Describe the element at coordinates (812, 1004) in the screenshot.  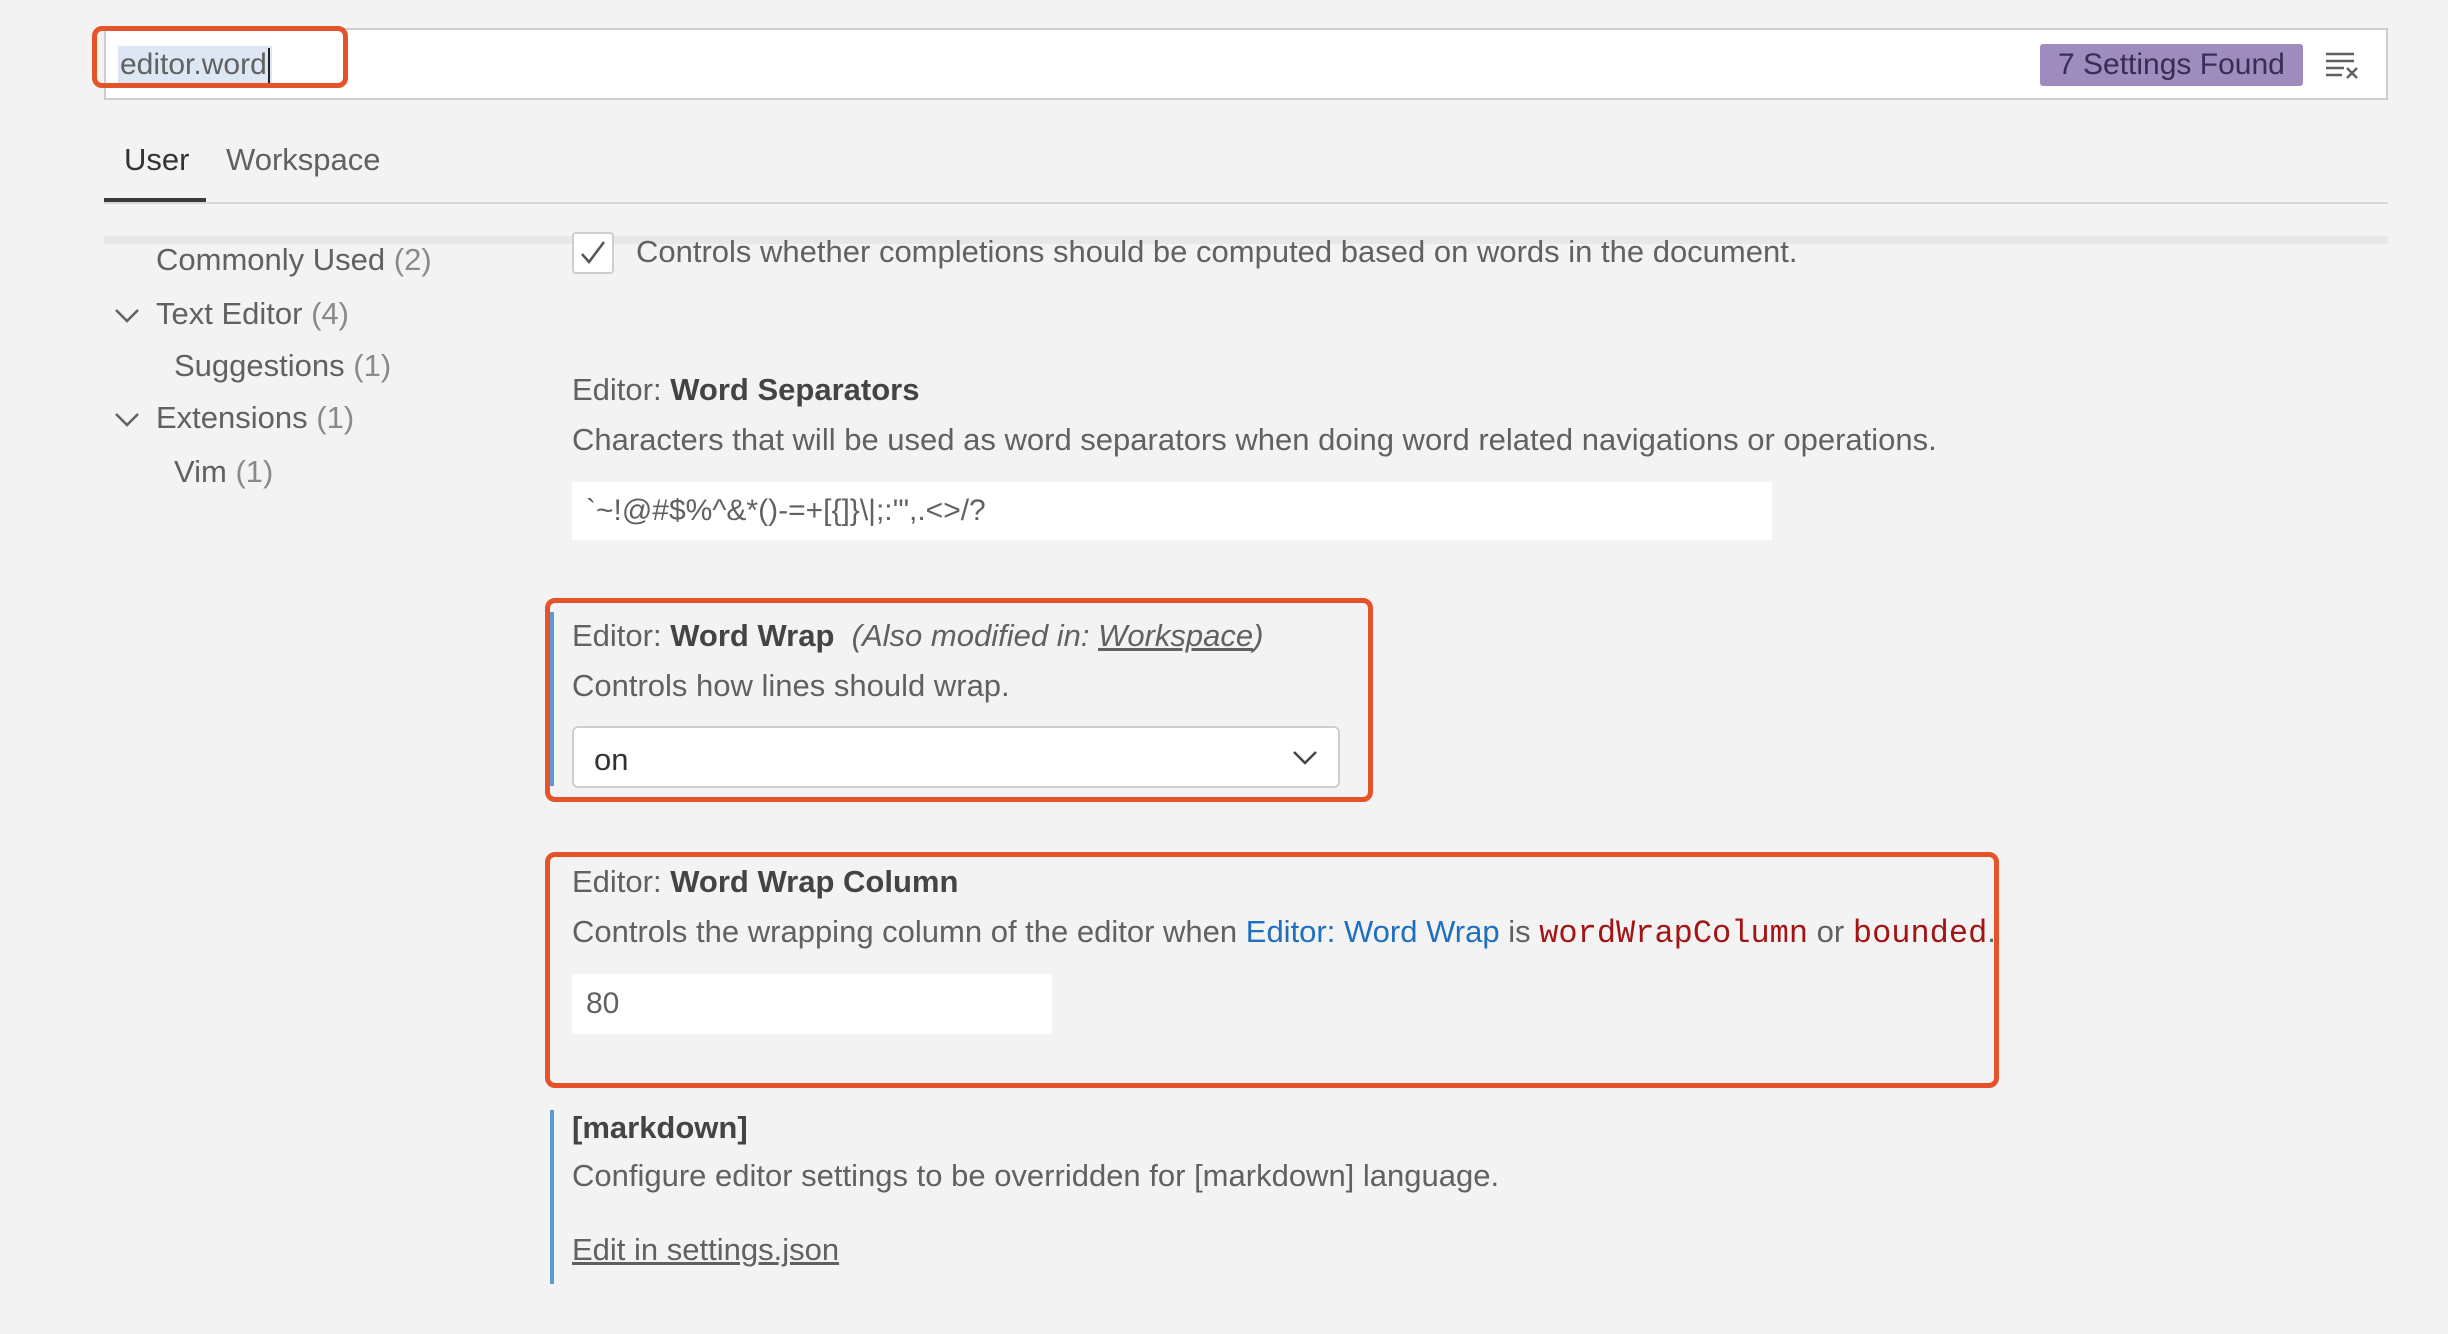
I see `word-wrap-column-input` at that location.